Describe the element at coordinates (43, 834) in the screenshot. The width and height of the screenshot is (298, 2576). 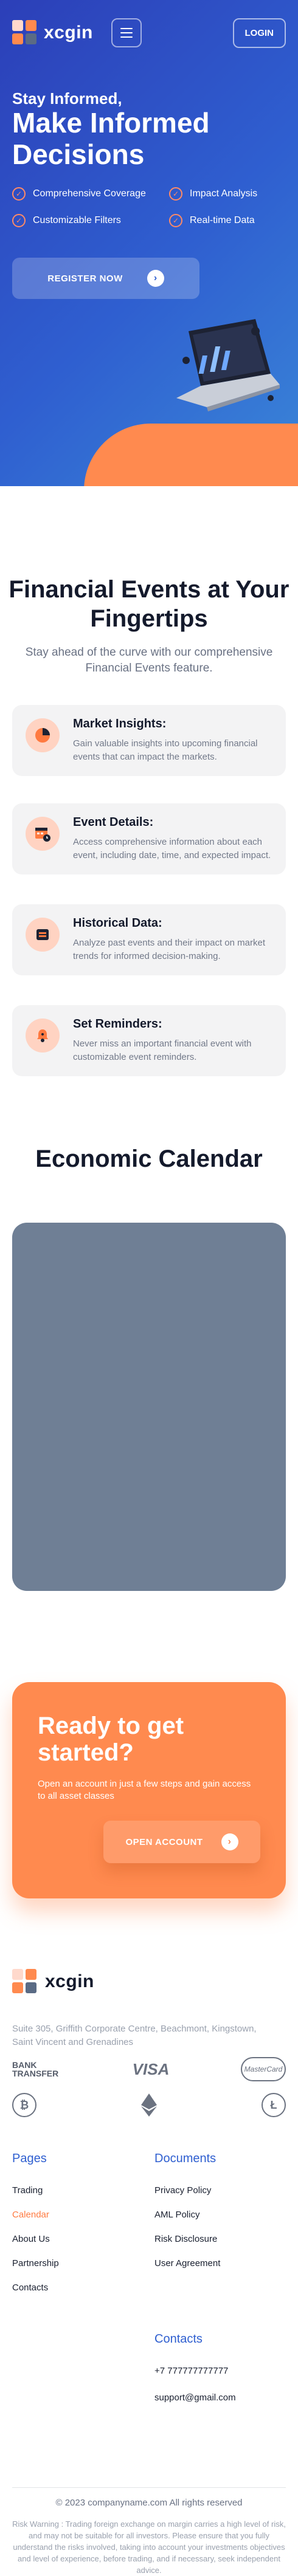
I see `calendar-clock-icon` at that location.